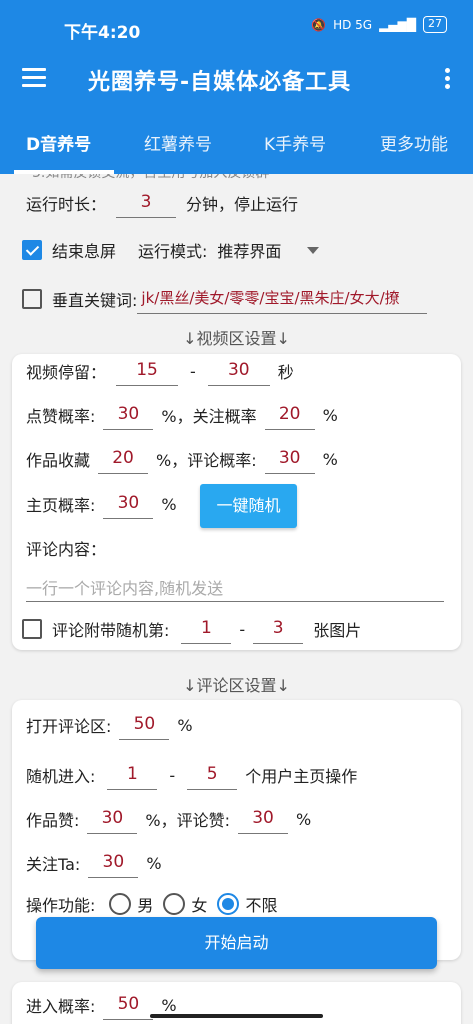 This screenshot has width=473, height=1024. I want to click on collect-unit: %，, so click(172, 460).